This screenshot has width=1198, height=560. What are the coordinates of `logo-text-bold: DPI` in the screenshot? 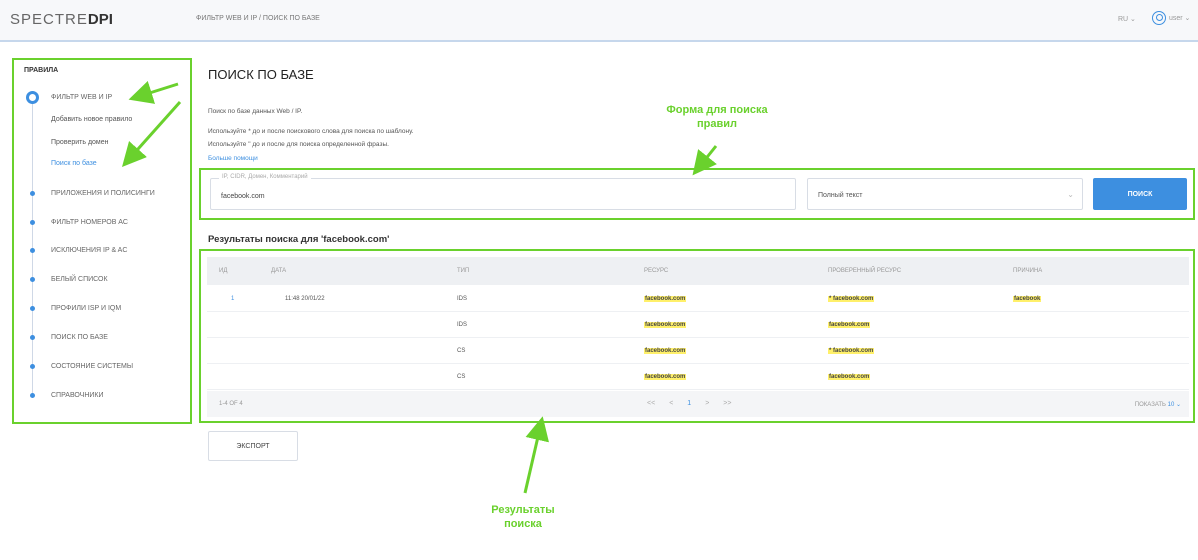 It's located at (100, 19).